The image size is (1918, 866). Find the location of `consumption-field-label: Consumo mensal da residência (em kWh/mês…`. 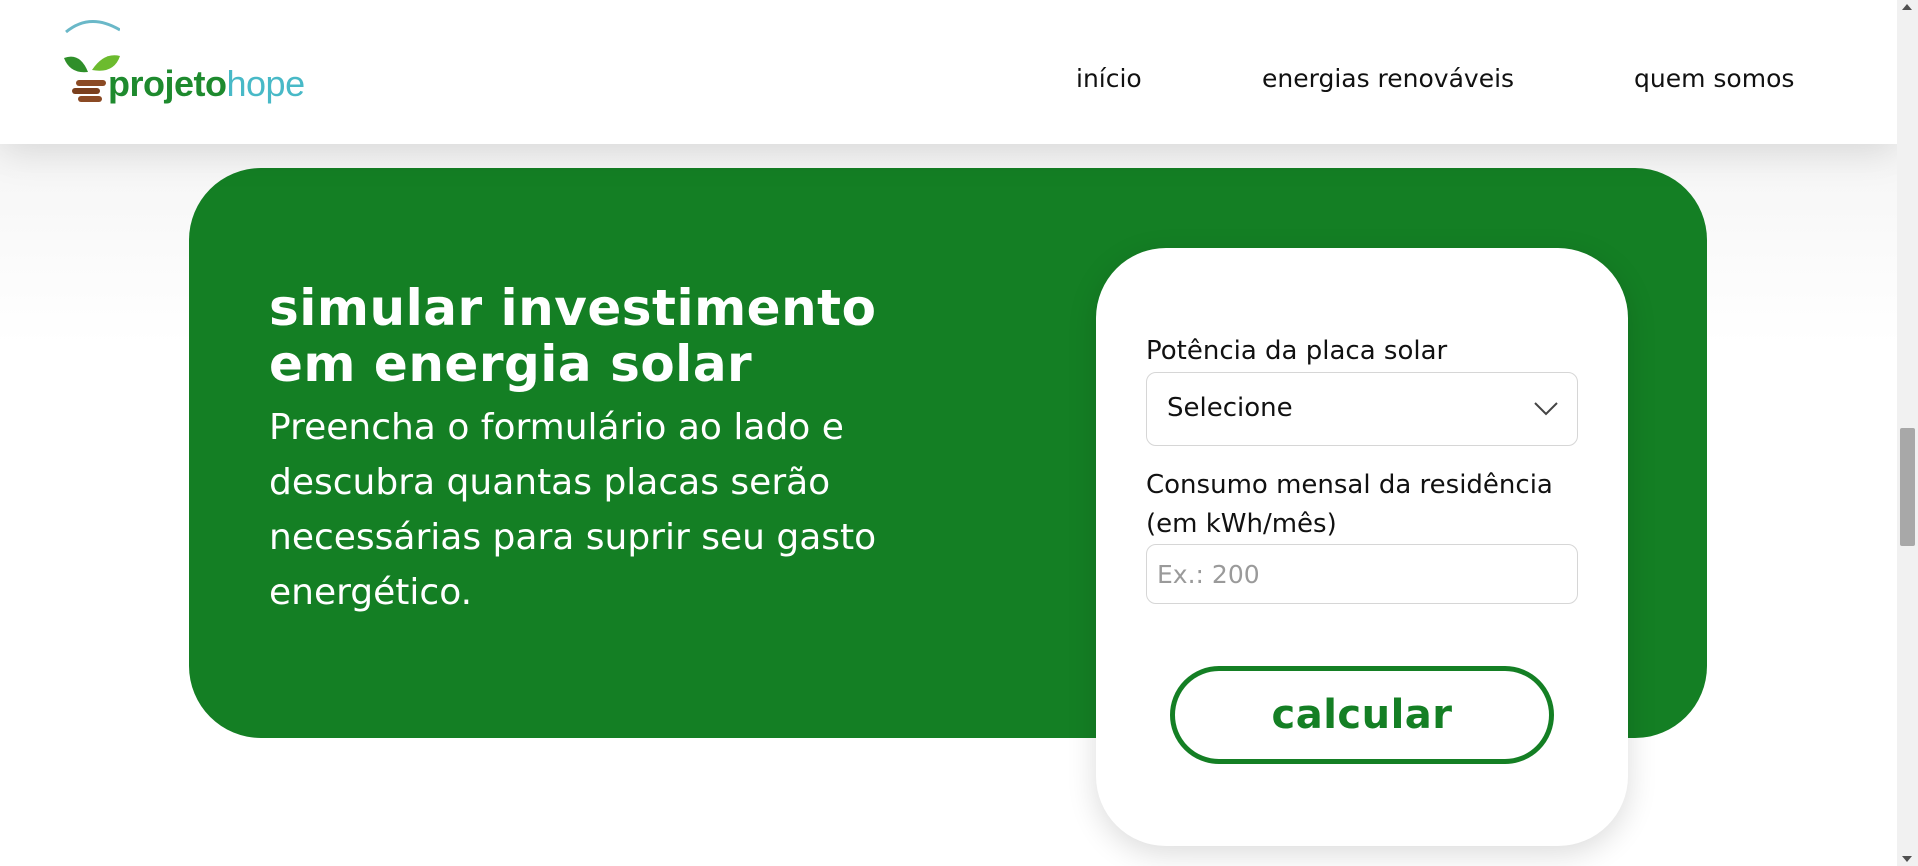

consumption-field-label: Consumo mensal da residência (em kWh/mês… is located at coordinates (1349, 504).